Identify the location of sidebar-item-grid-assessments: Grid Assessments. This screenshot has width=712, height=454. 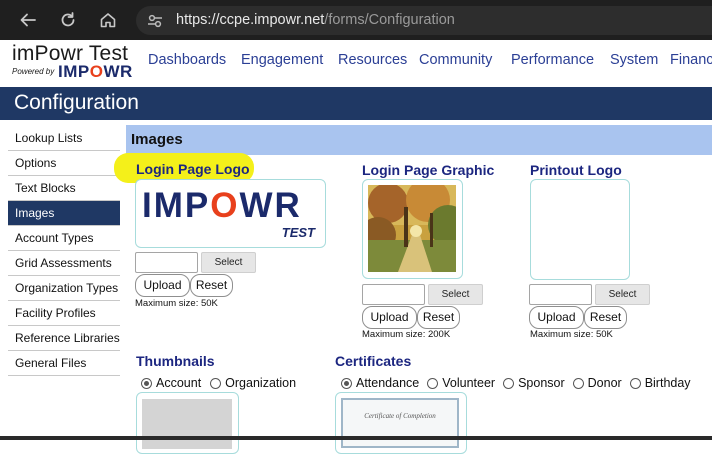
(64, 263).